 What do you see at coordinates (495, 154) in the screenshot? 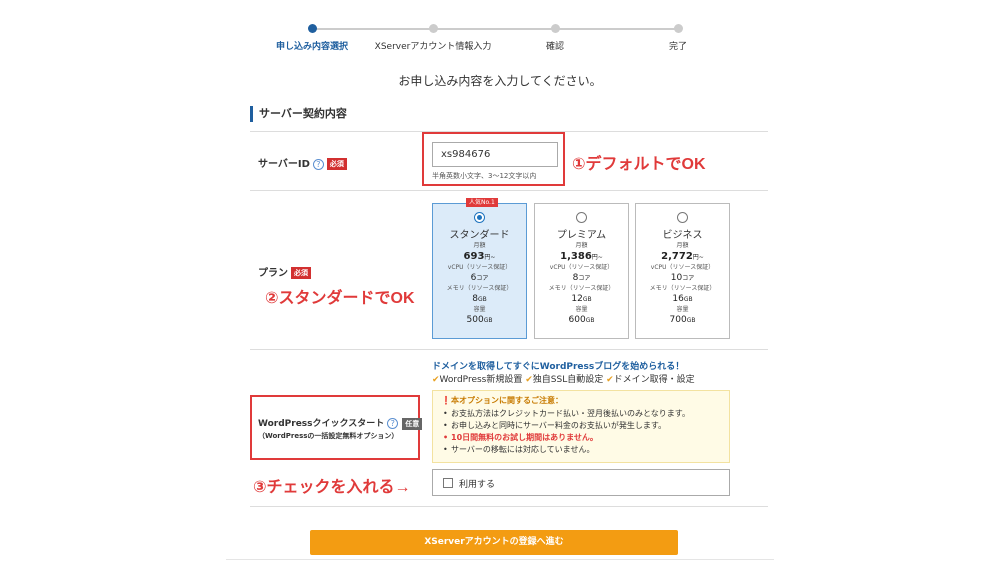
I see `server-id-input: xs984676` at bounding box center [495, 154].